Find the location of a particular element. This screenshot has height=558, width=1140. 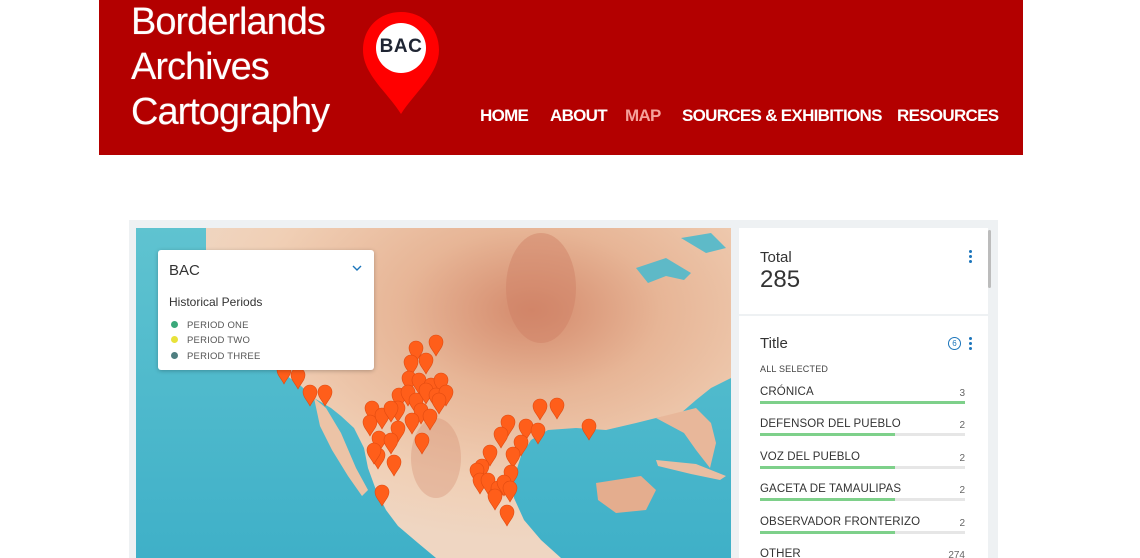

legend-item-period-two: PERIOD TWO is located at coordinates (210, 341).